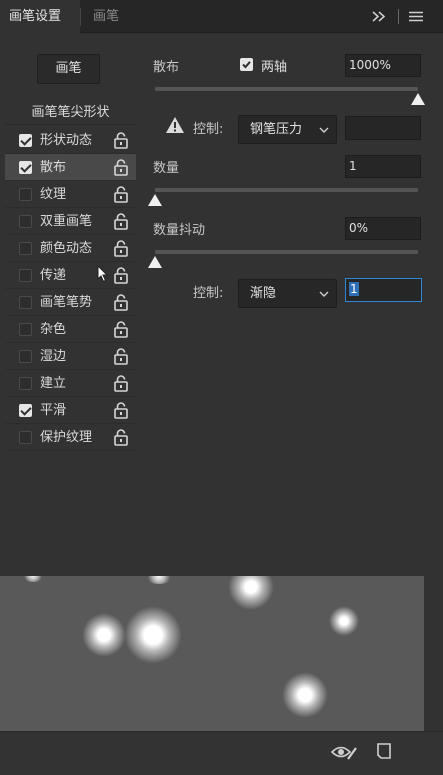  I want to click on brush-option-label: 画笔笔势, so click(66, 302).